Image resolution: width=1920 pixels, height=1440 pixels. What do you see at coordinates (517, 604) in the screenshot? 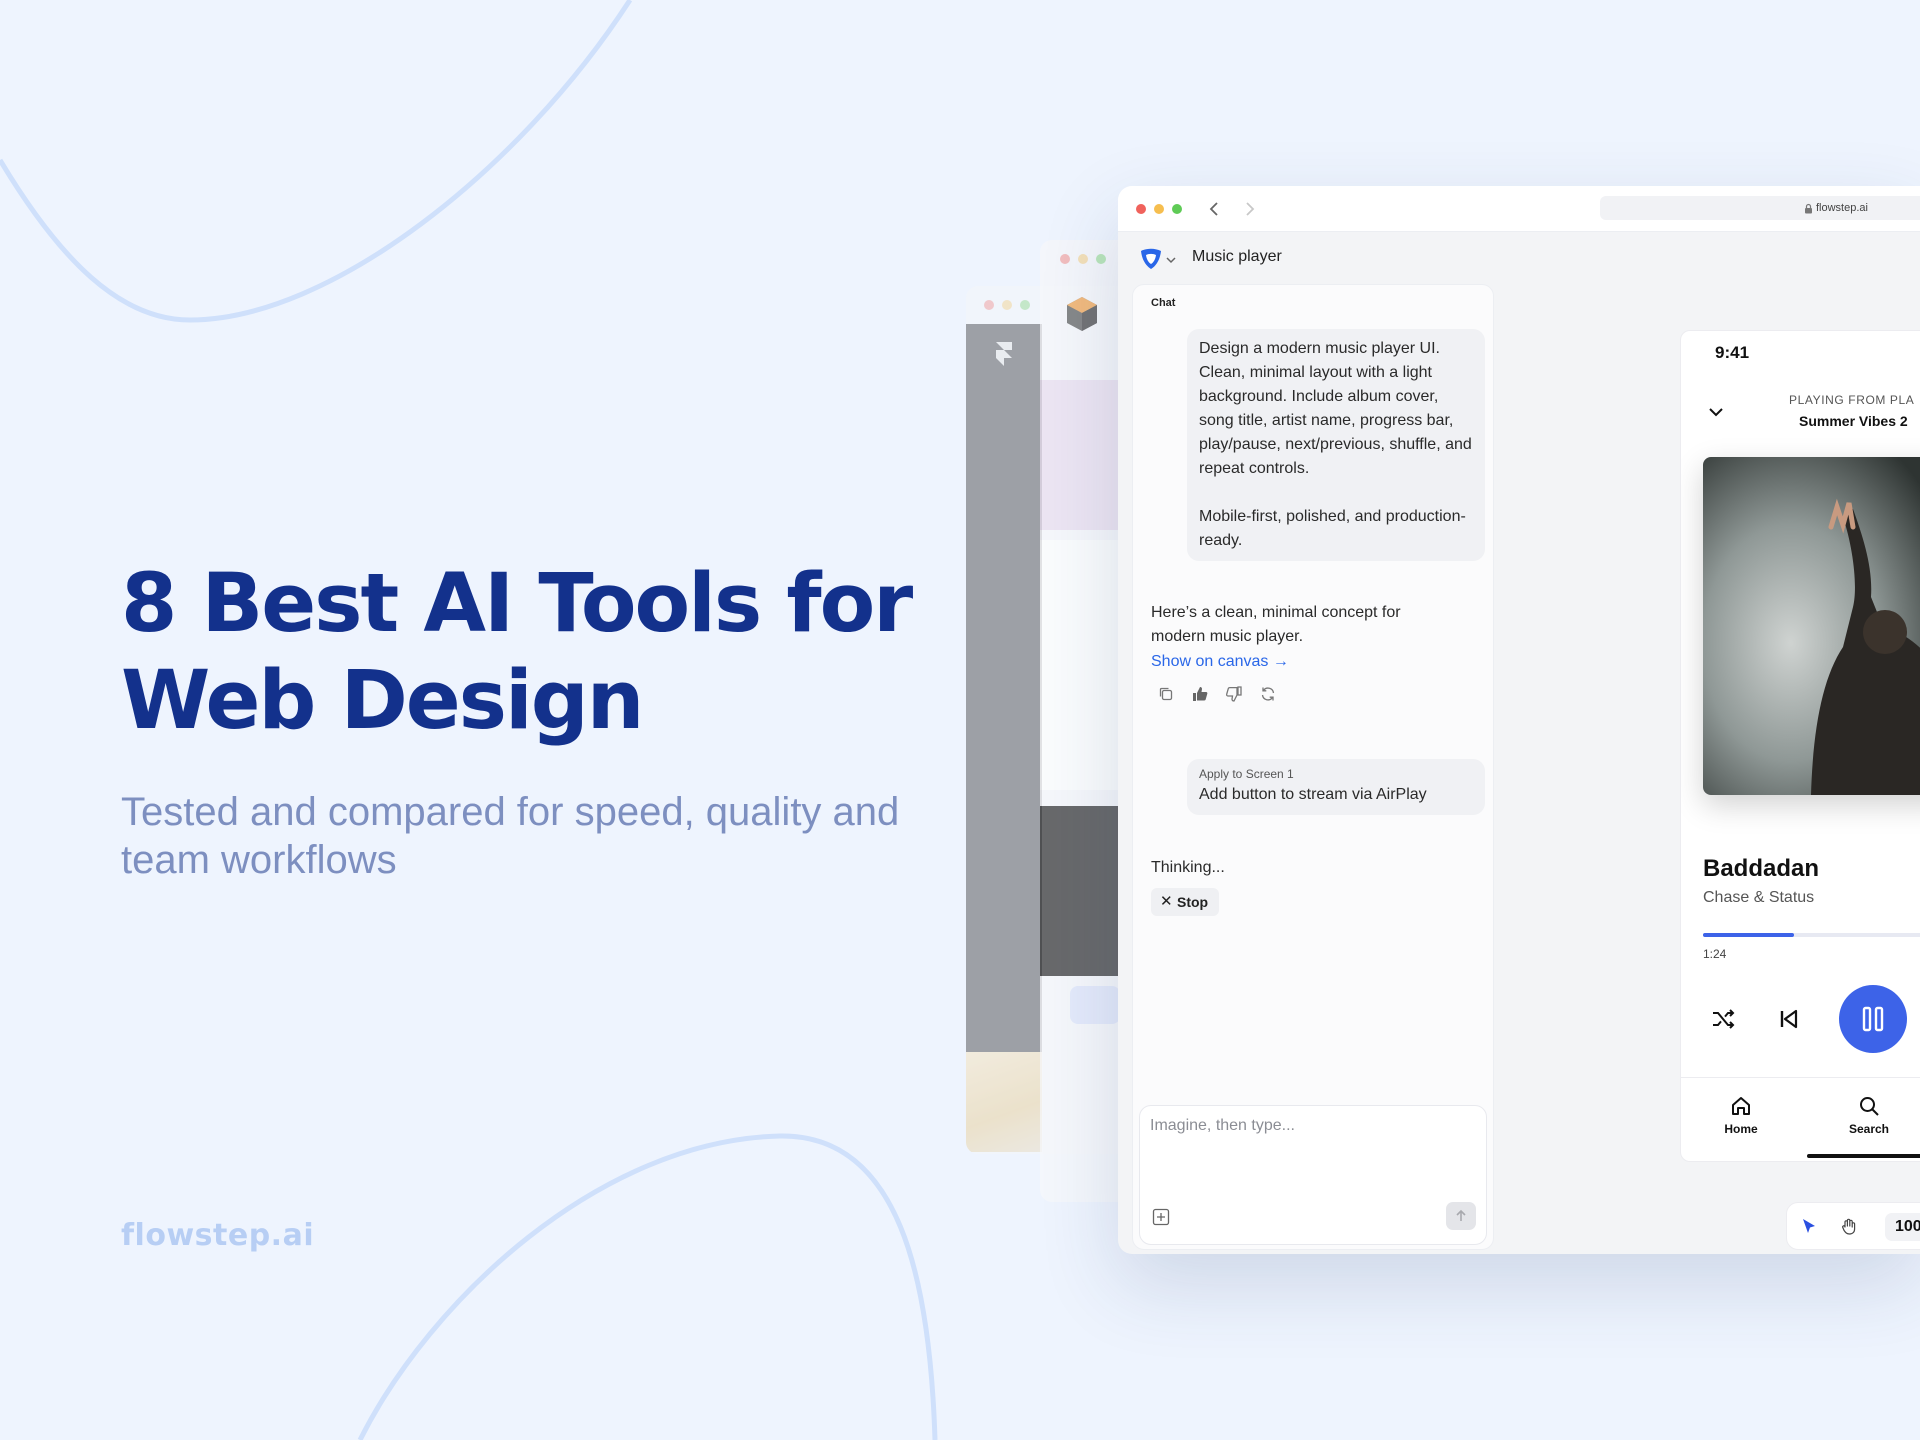
I see `headline-line-1: 8 Best AI Tools for` at bounding box center [517, 604].